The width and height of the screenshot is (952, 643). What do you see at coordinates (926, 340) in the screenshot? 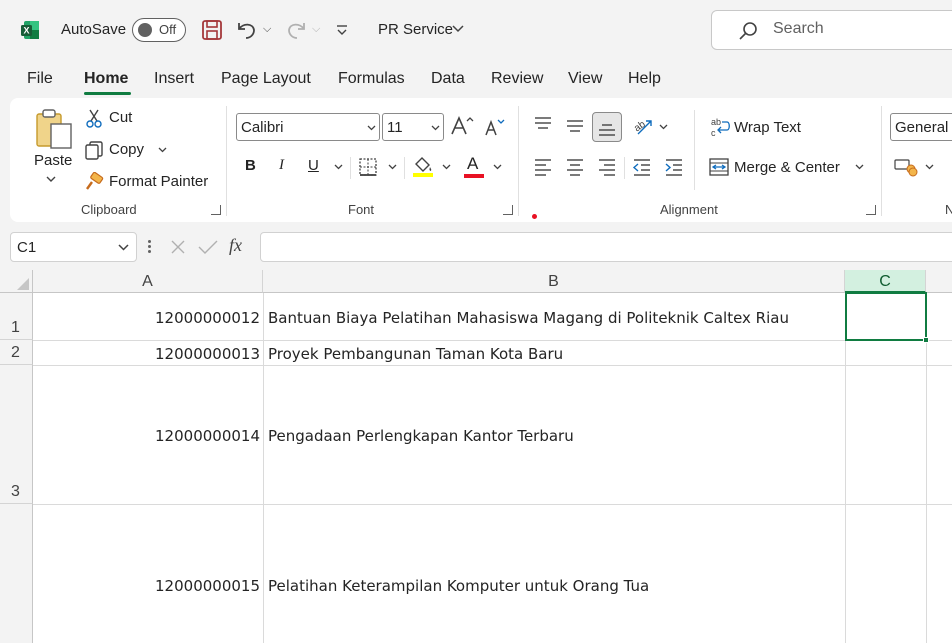
I see `fill-handle` at bounding box center [926, 340].